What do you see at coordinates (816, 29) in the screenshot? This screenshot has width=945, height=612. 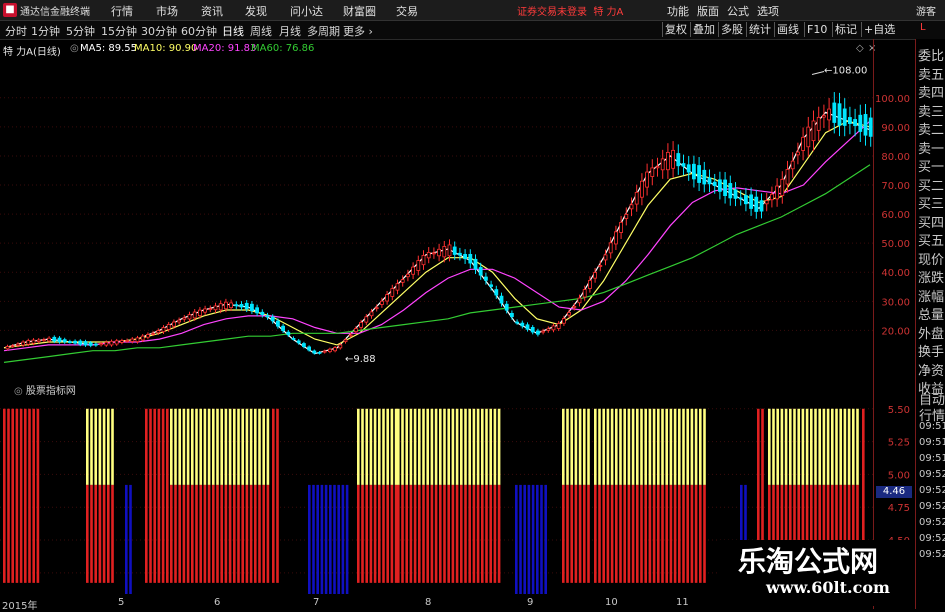 I see `f10-button: F10` at bounding box center [816, 29].